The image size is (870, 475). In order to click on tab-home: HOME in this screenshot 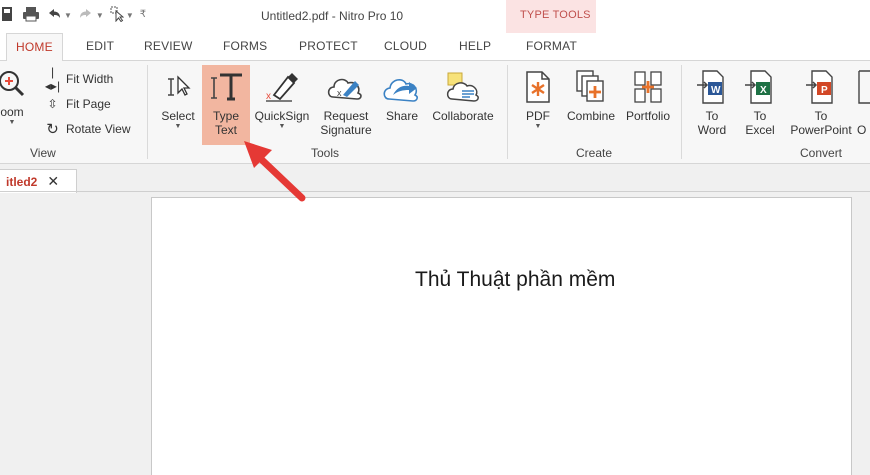, I will do `click(34, 47)`.